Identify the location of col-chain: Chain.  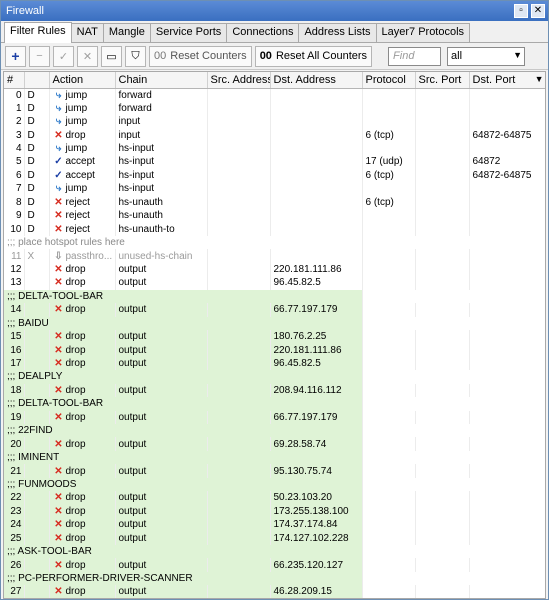
(161, 80).